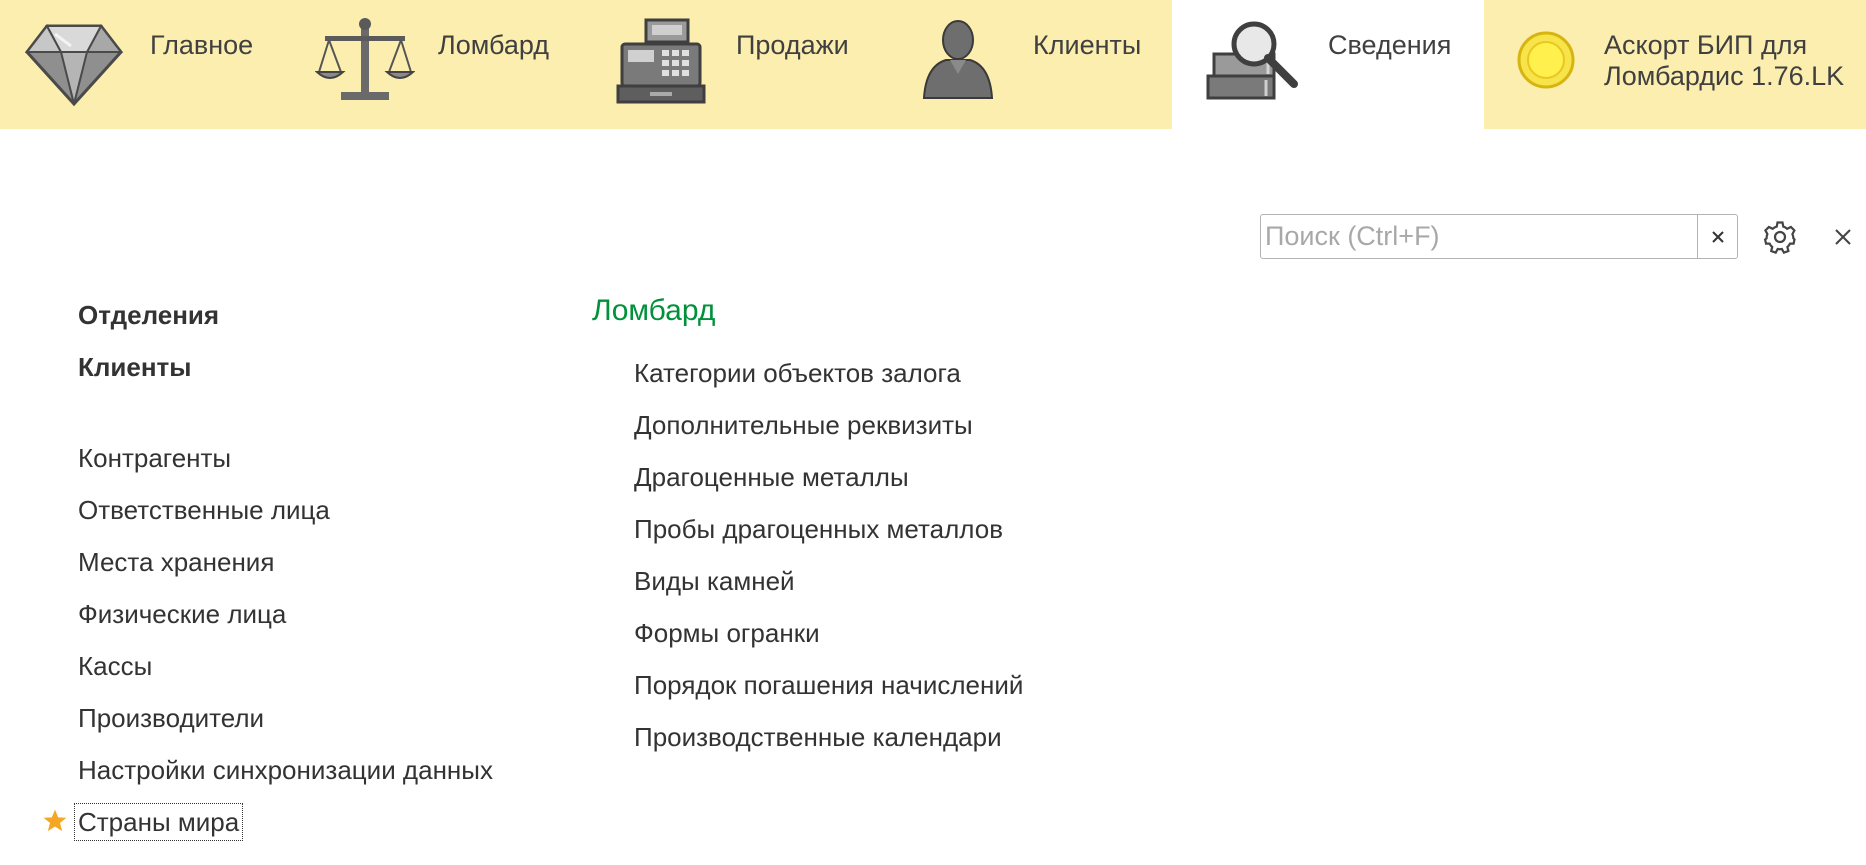  Describe the element at coordinates (661, 63) in the screenshot. I see `cash-register-icon` at that location.